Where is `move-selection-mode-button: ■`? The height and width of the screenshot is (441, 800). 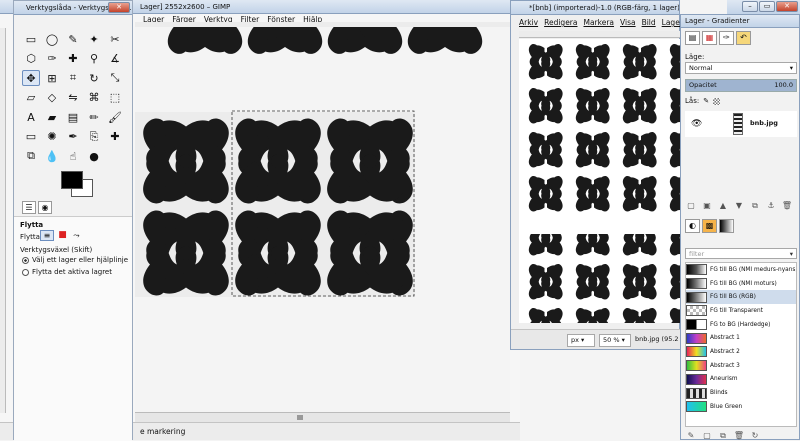 move-selection-mode-button: ■ is located at coordinates (62, 235).